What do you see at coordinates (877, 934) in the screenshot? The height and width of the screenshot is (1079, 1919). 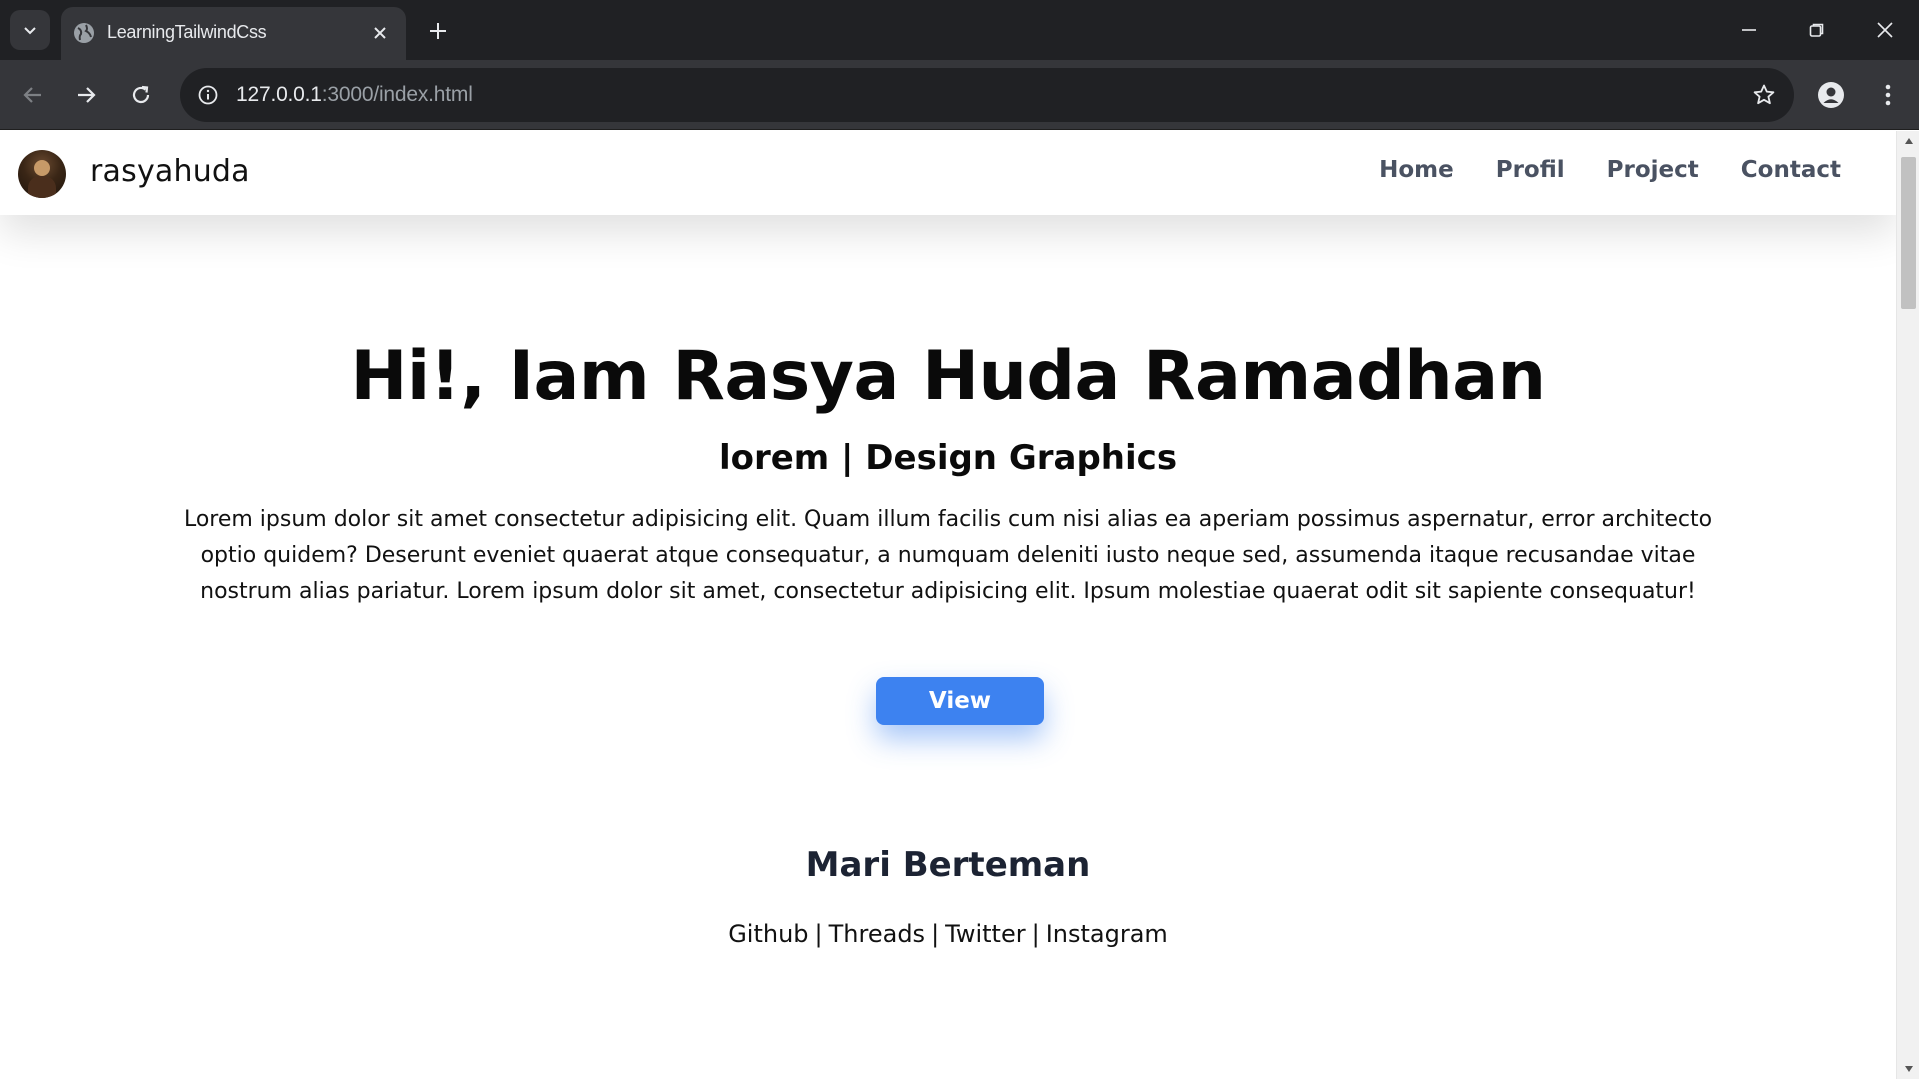 I see `social-link-threads: Threads` at bounding box center [877, 934].